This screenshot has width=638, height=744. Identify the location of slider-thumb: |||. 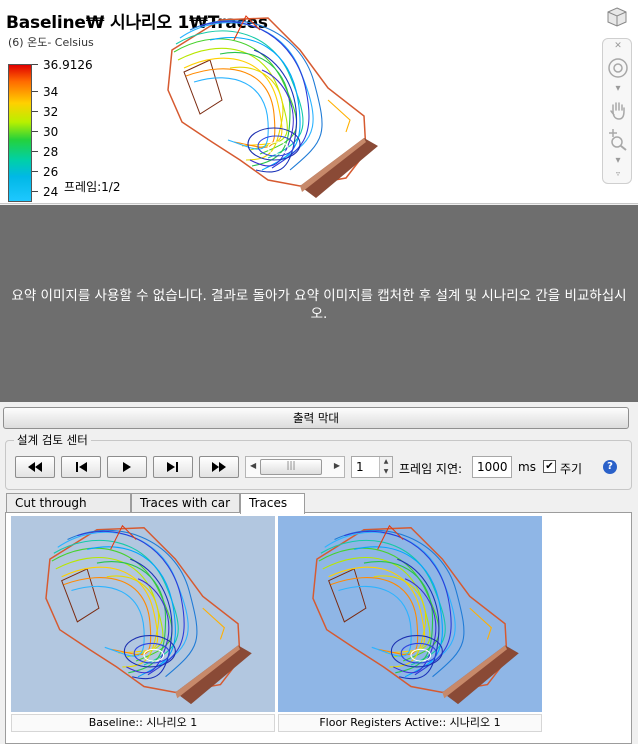
(291, 467).